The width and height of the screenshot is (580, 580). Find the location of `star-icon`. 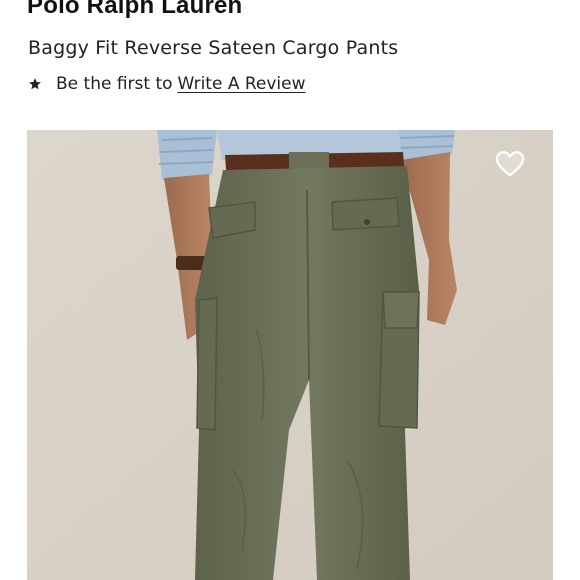

star-icon is located at coordinates (35, 84).